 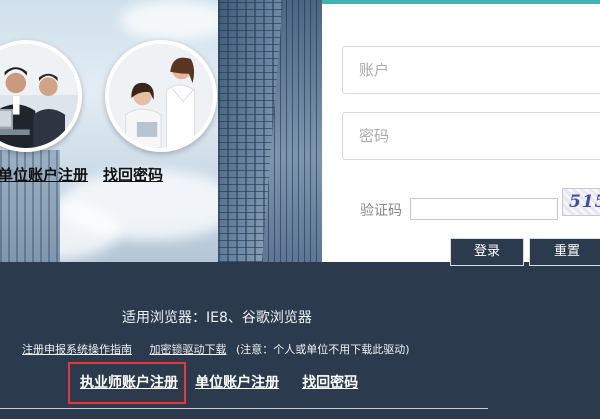 What do you see at coordinates (484, 209) in the screenshot?
I see `captcha-input` at bounding box center [484, 209].